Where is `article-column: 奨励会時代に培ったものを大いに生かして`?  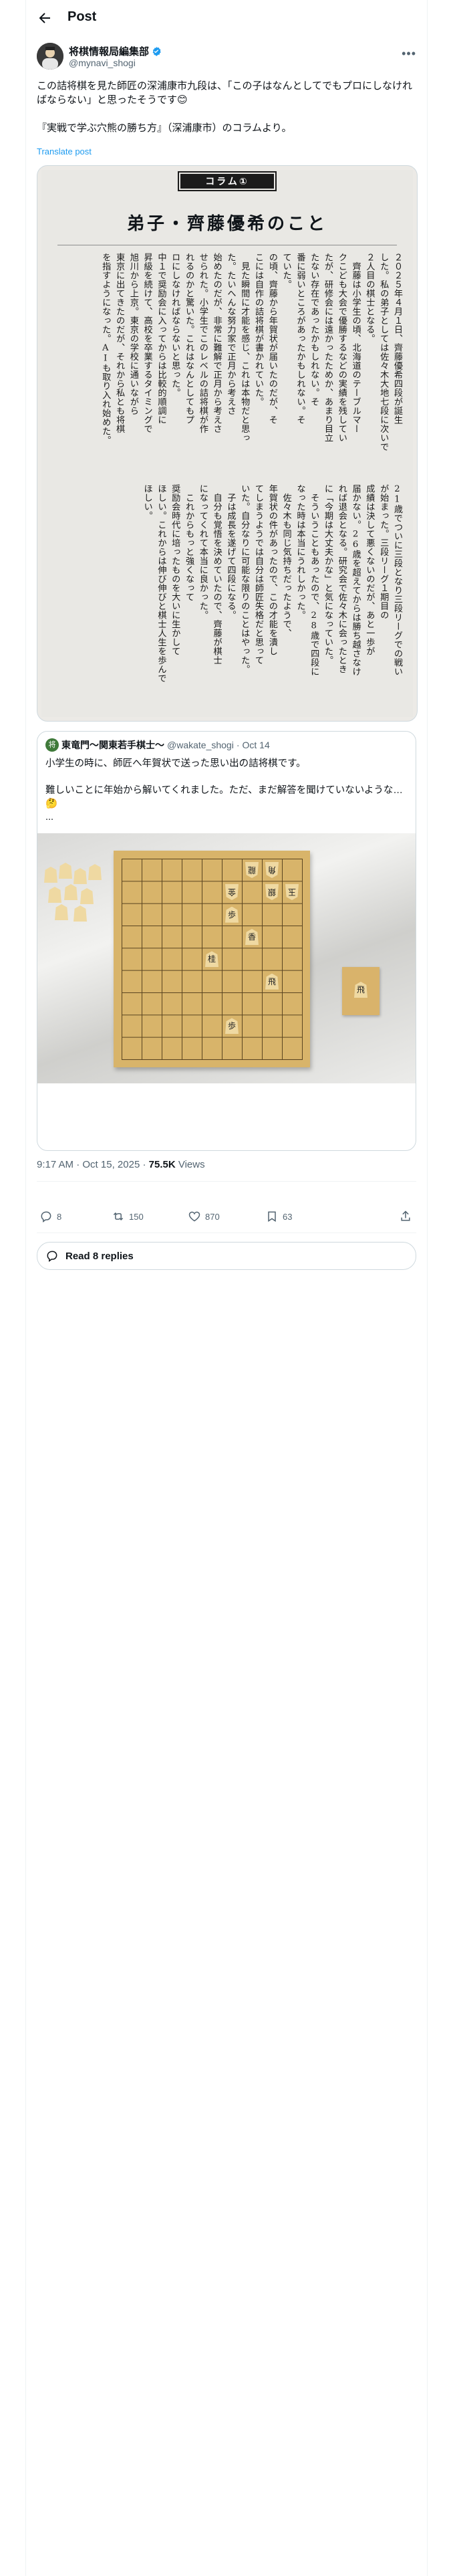 article-column: 奨励会時代に培ったものを大いに生かして is located at coordinates (175, 570).